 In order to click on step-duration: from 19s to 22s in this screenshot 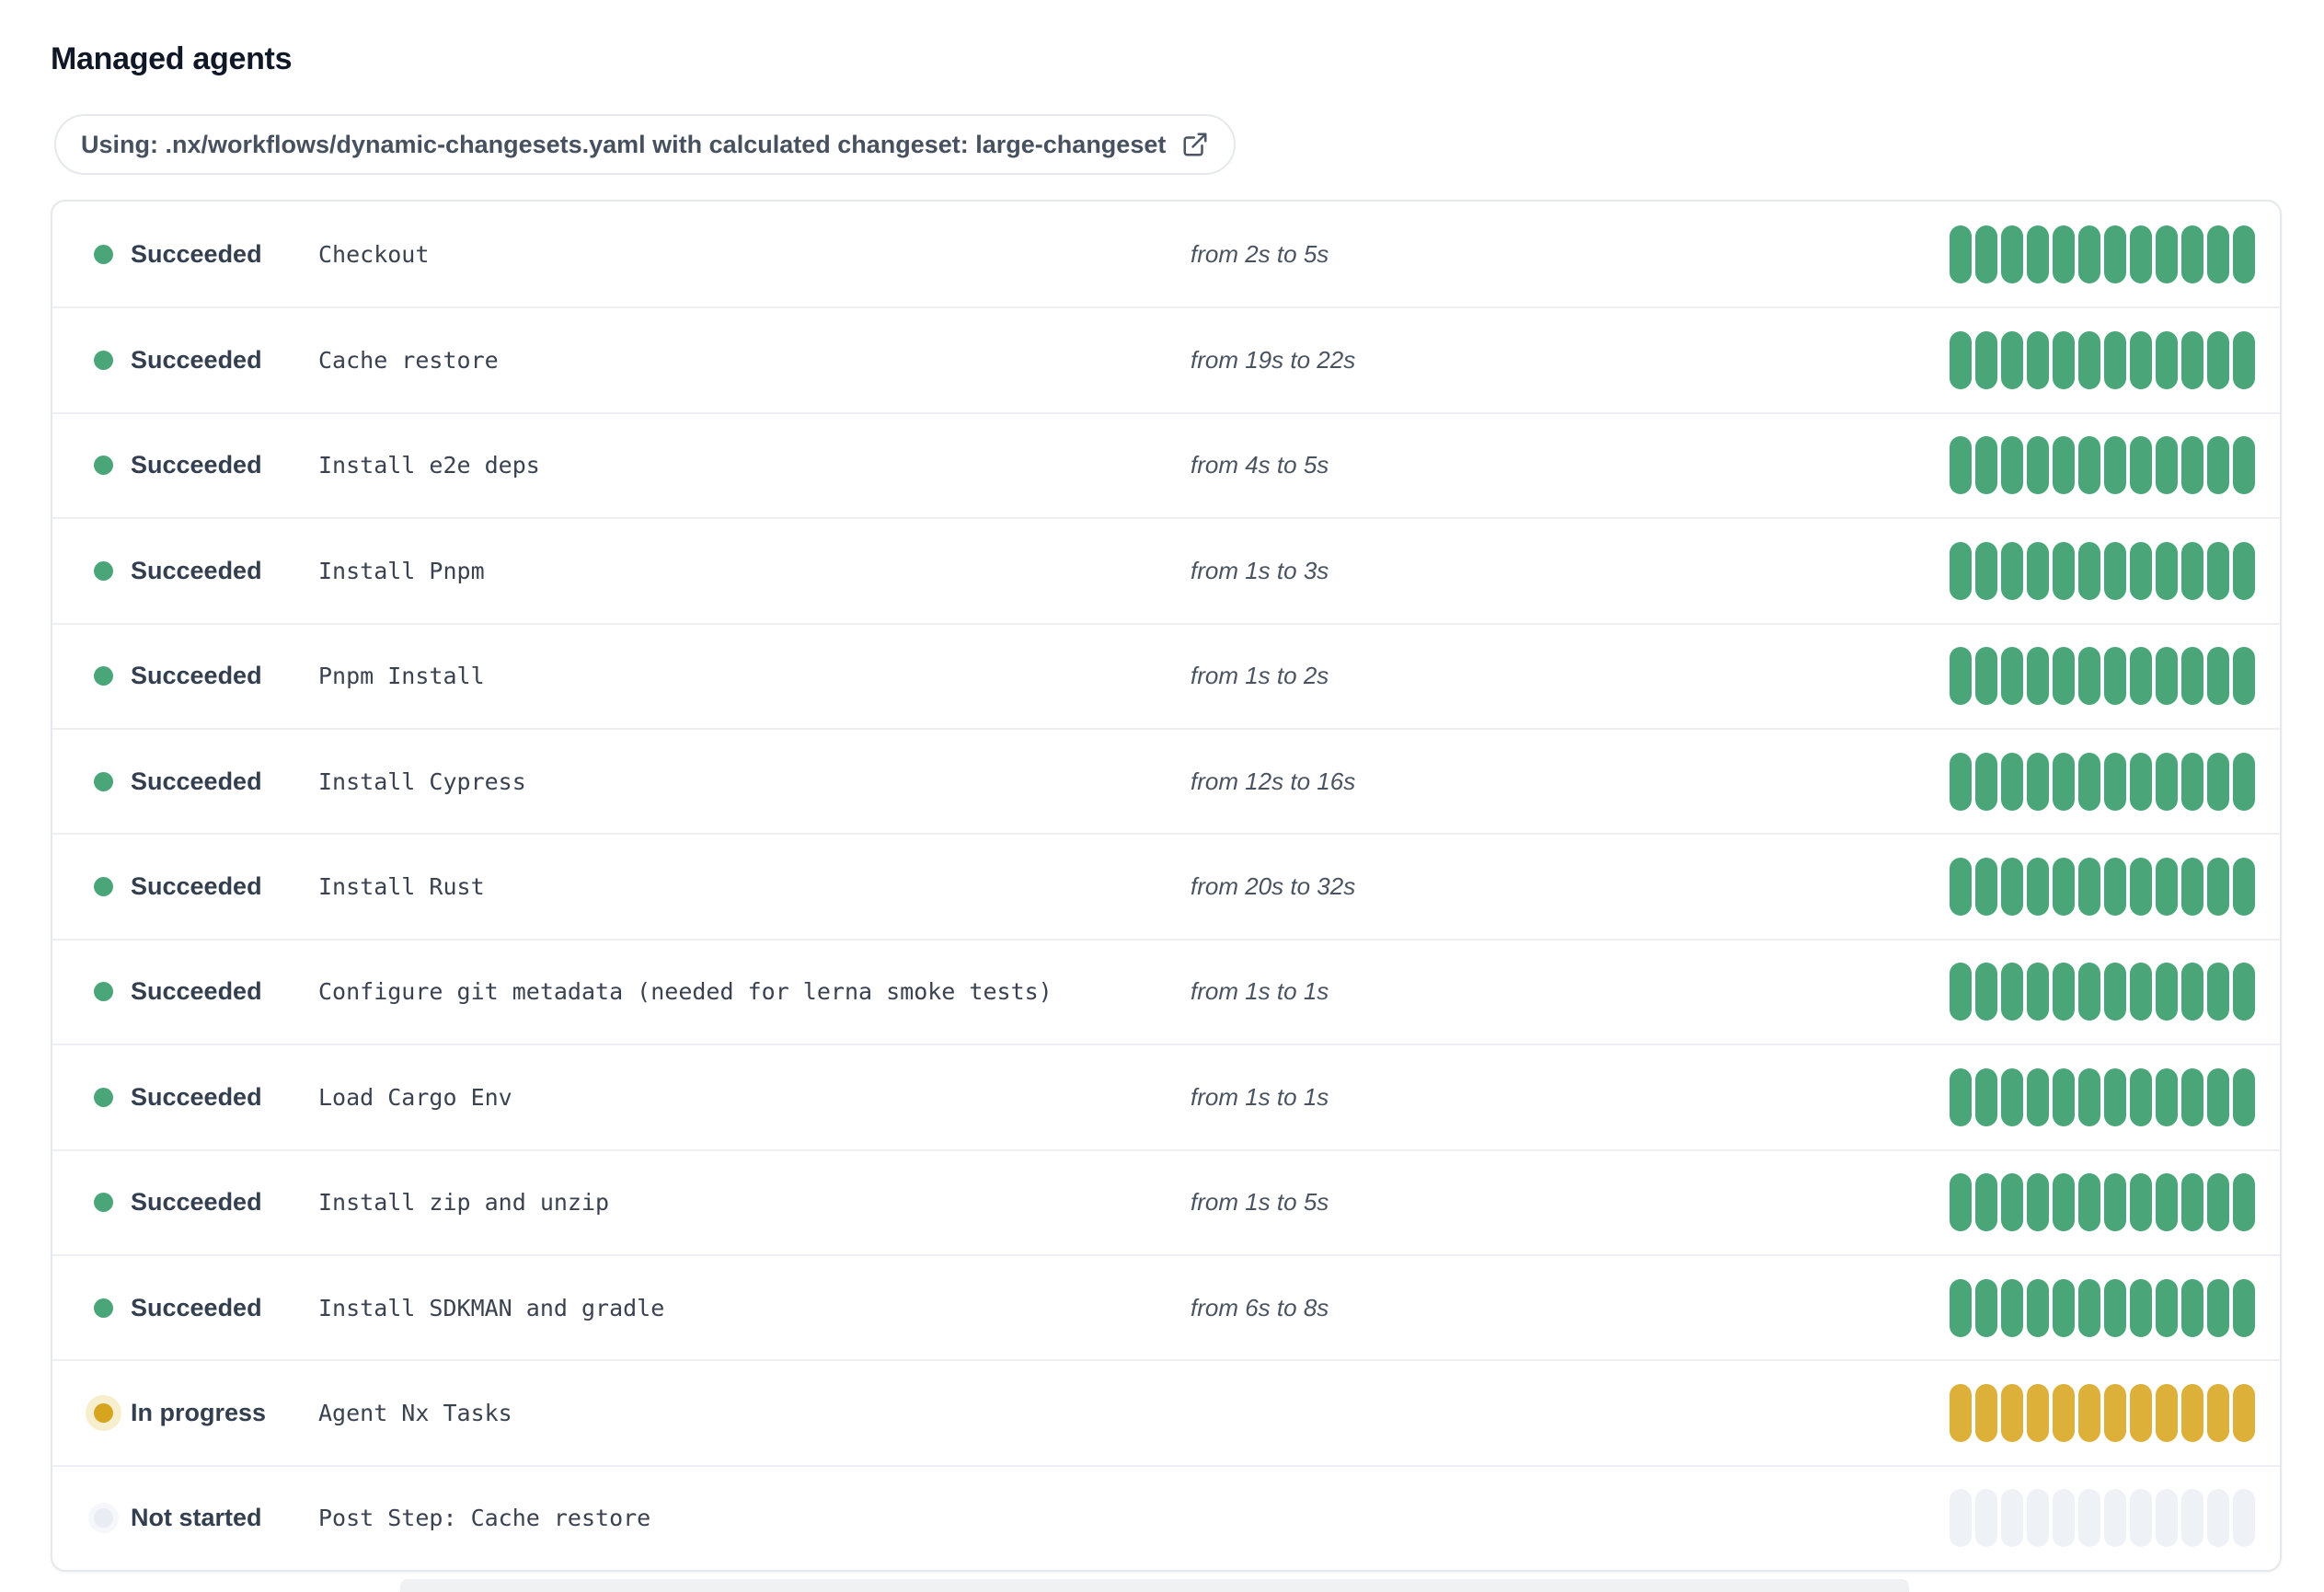, I will do `click(1273, 360)`.